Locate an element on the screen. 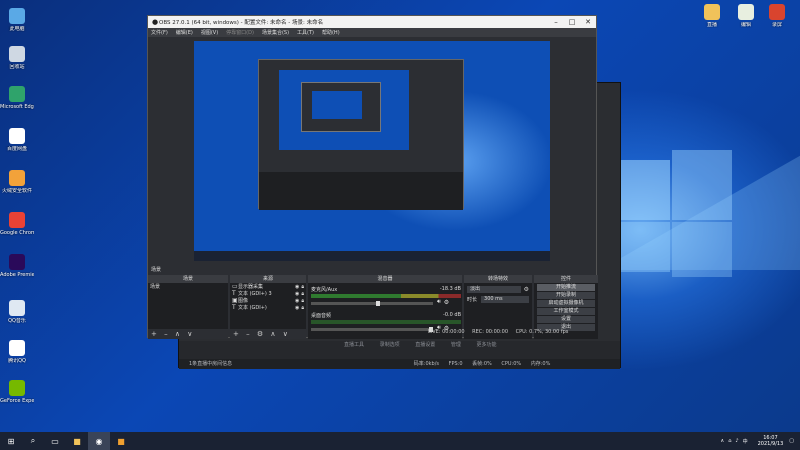 The width and height of the screenshot is (800, 450). desktop-shortcut: 此电脑 is located at coordinates (17, 20).